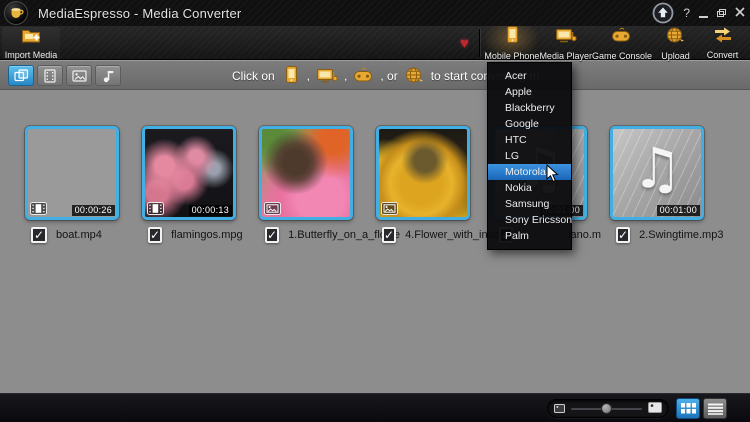 This screenshot has height=422, width=750. What do you see at coordinates (210, 210) in the screenshot?
I see `duration-badge: 00:00:13` at bounding box center [210, 210].